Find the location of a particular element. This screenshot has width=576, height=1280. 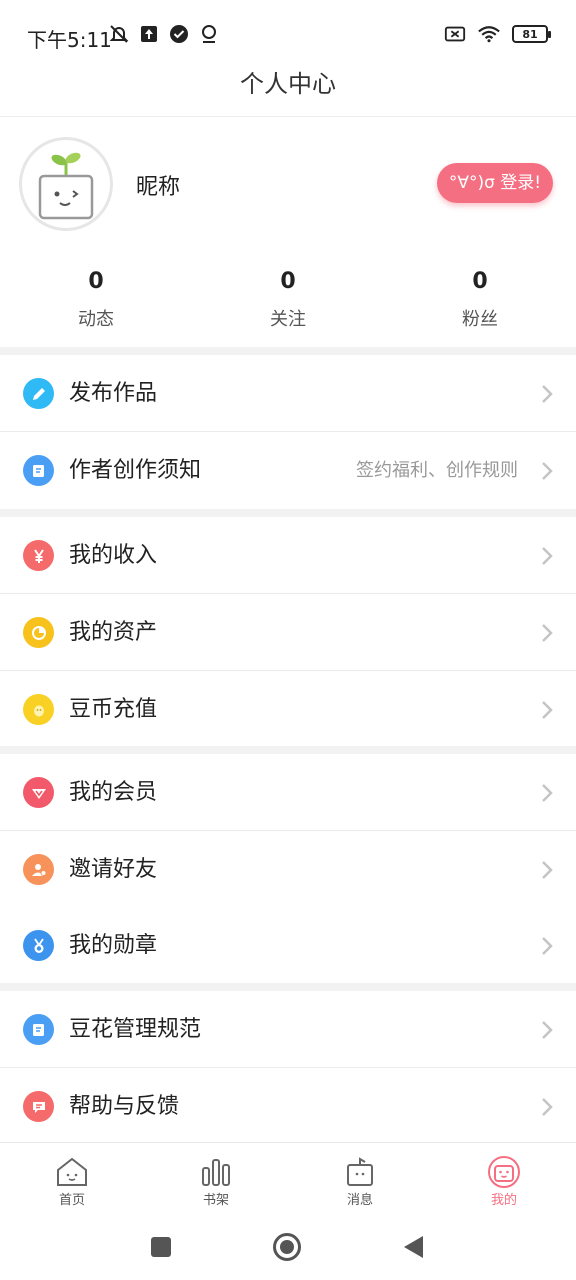

menu-item-publish: 发布作品 is located at coordinates (288, 393).